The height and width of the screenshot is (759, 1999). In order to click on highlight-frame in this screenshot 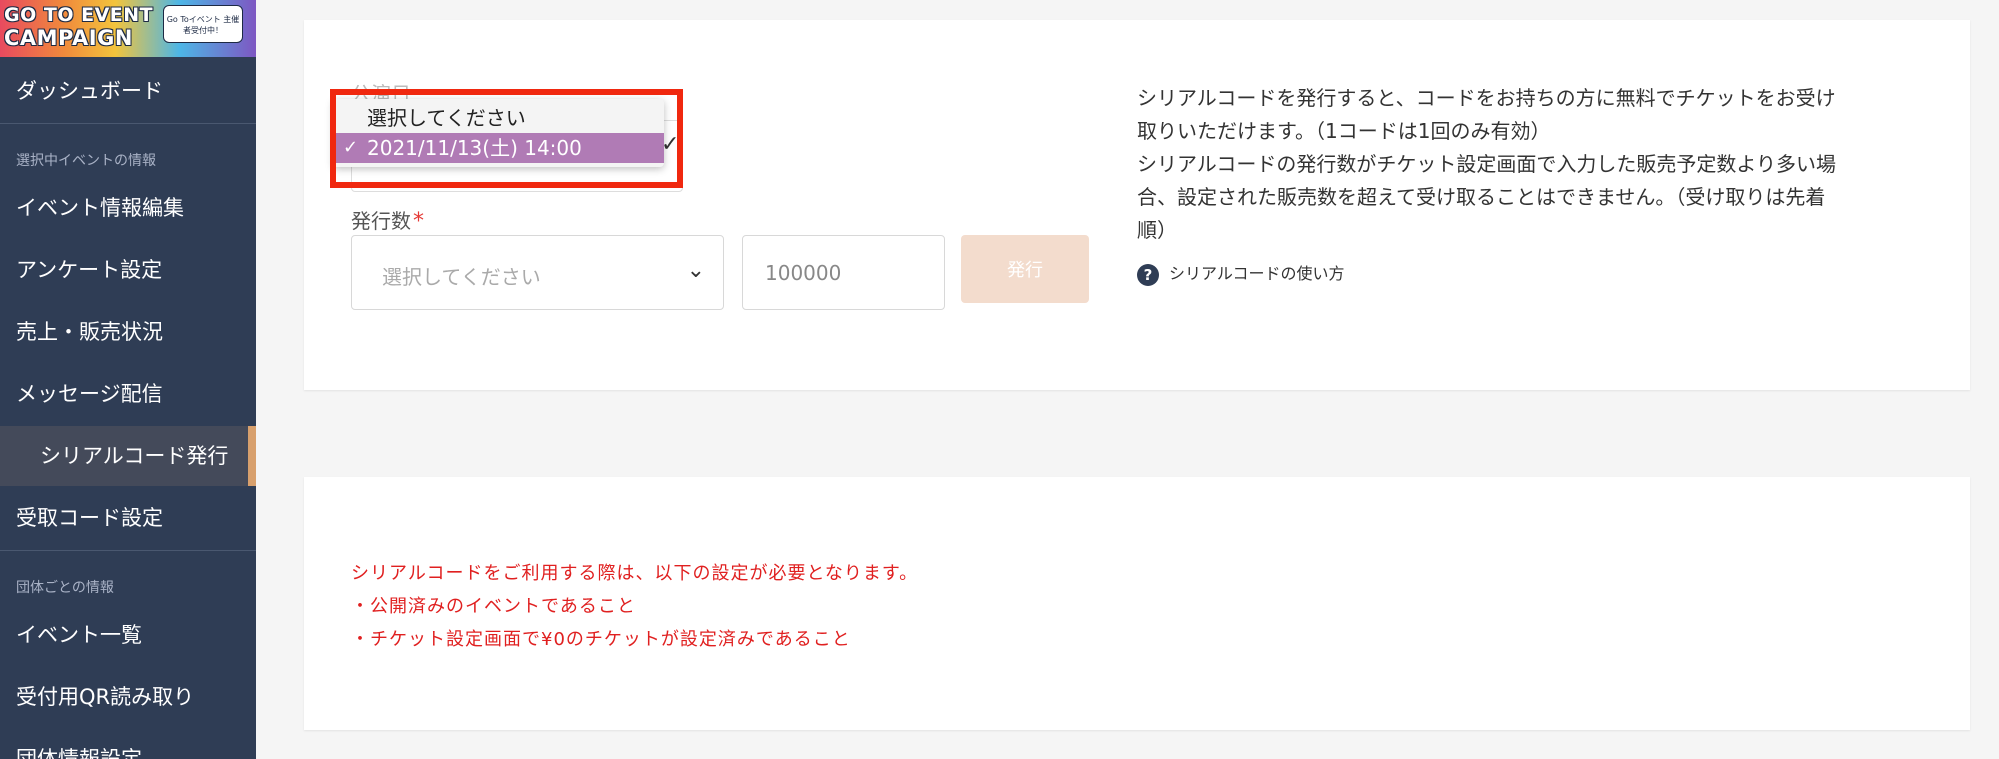, I will do `click(506, 138)`.